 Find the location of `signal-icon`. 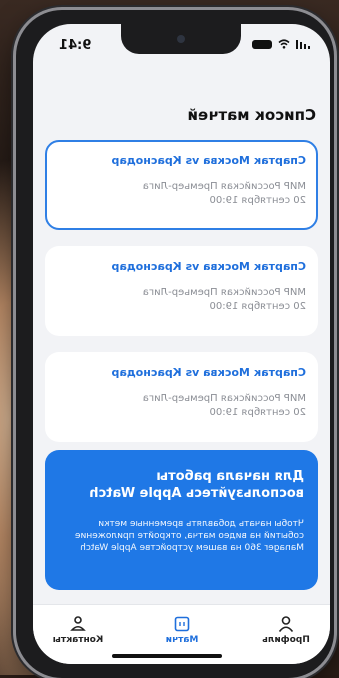

signal-icon is located at coordinates (303, 44).